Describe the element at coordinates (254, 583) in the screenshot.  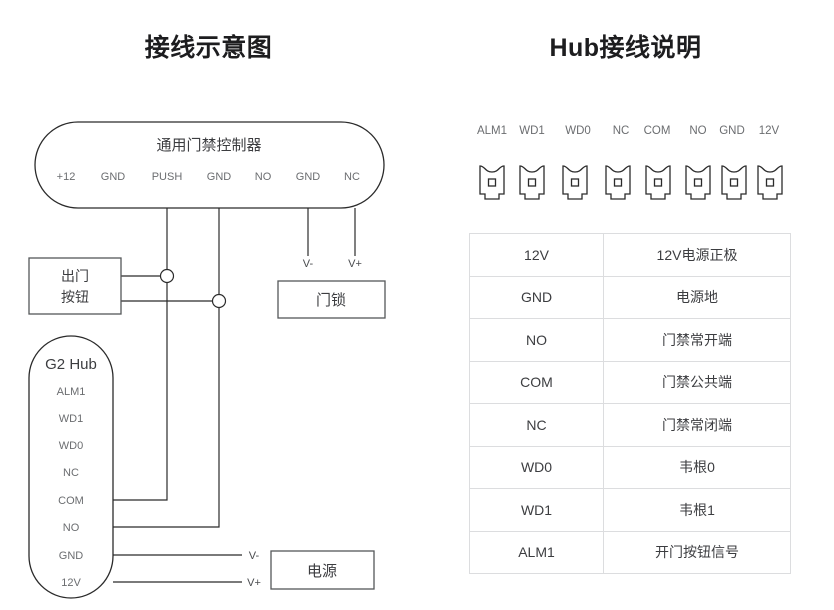
I see `power-supply-pos-label: V+` at that location.